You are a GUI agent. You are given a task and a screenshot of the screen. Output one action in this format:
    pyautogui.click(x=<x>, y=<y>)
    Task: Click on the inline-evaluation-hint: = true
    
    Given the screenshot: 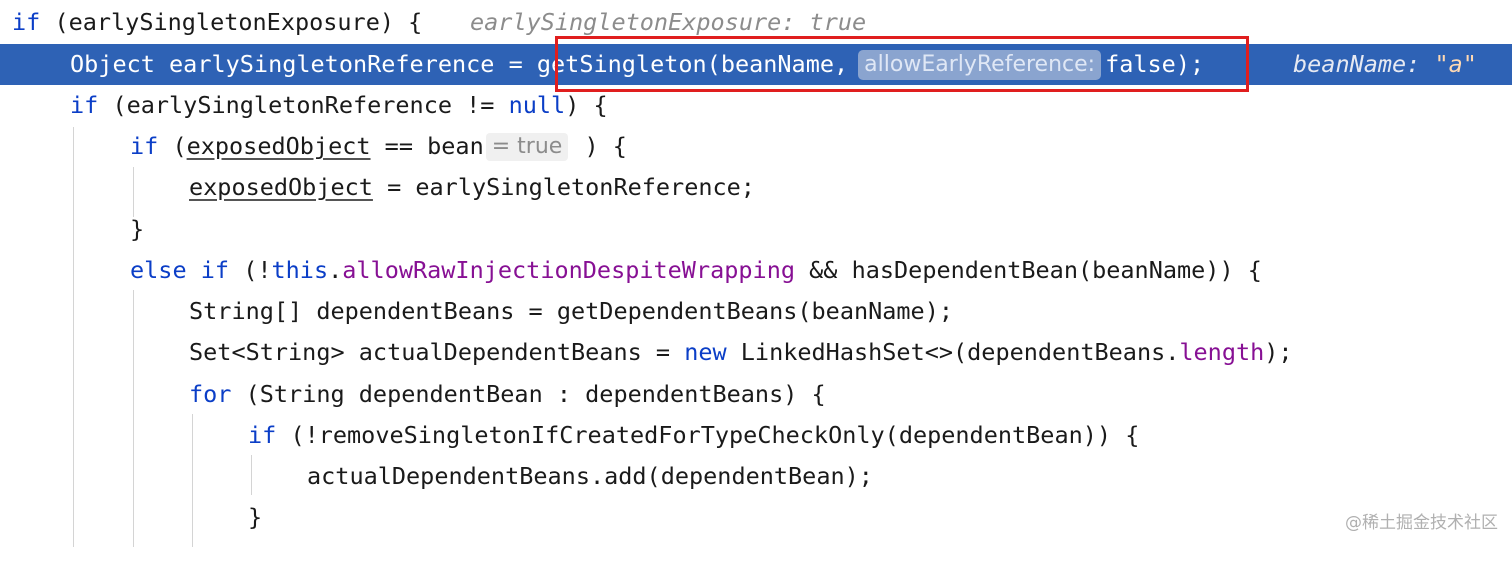 What is the action you would take?
    pyautogui.click(x=527, y=147)
    